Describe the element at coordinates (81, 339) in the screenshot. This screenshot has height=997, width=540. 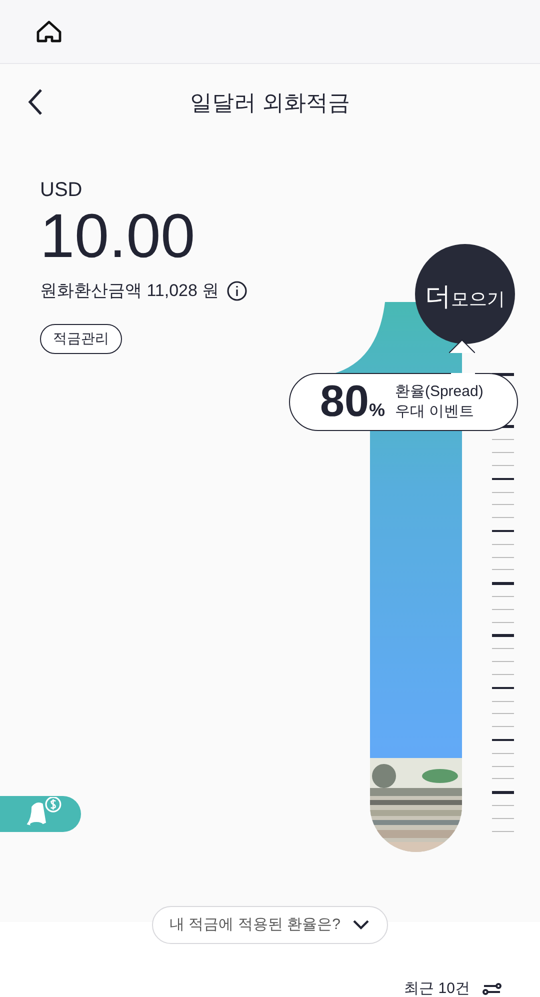
I see `manage-button: 적금관리` at that location.